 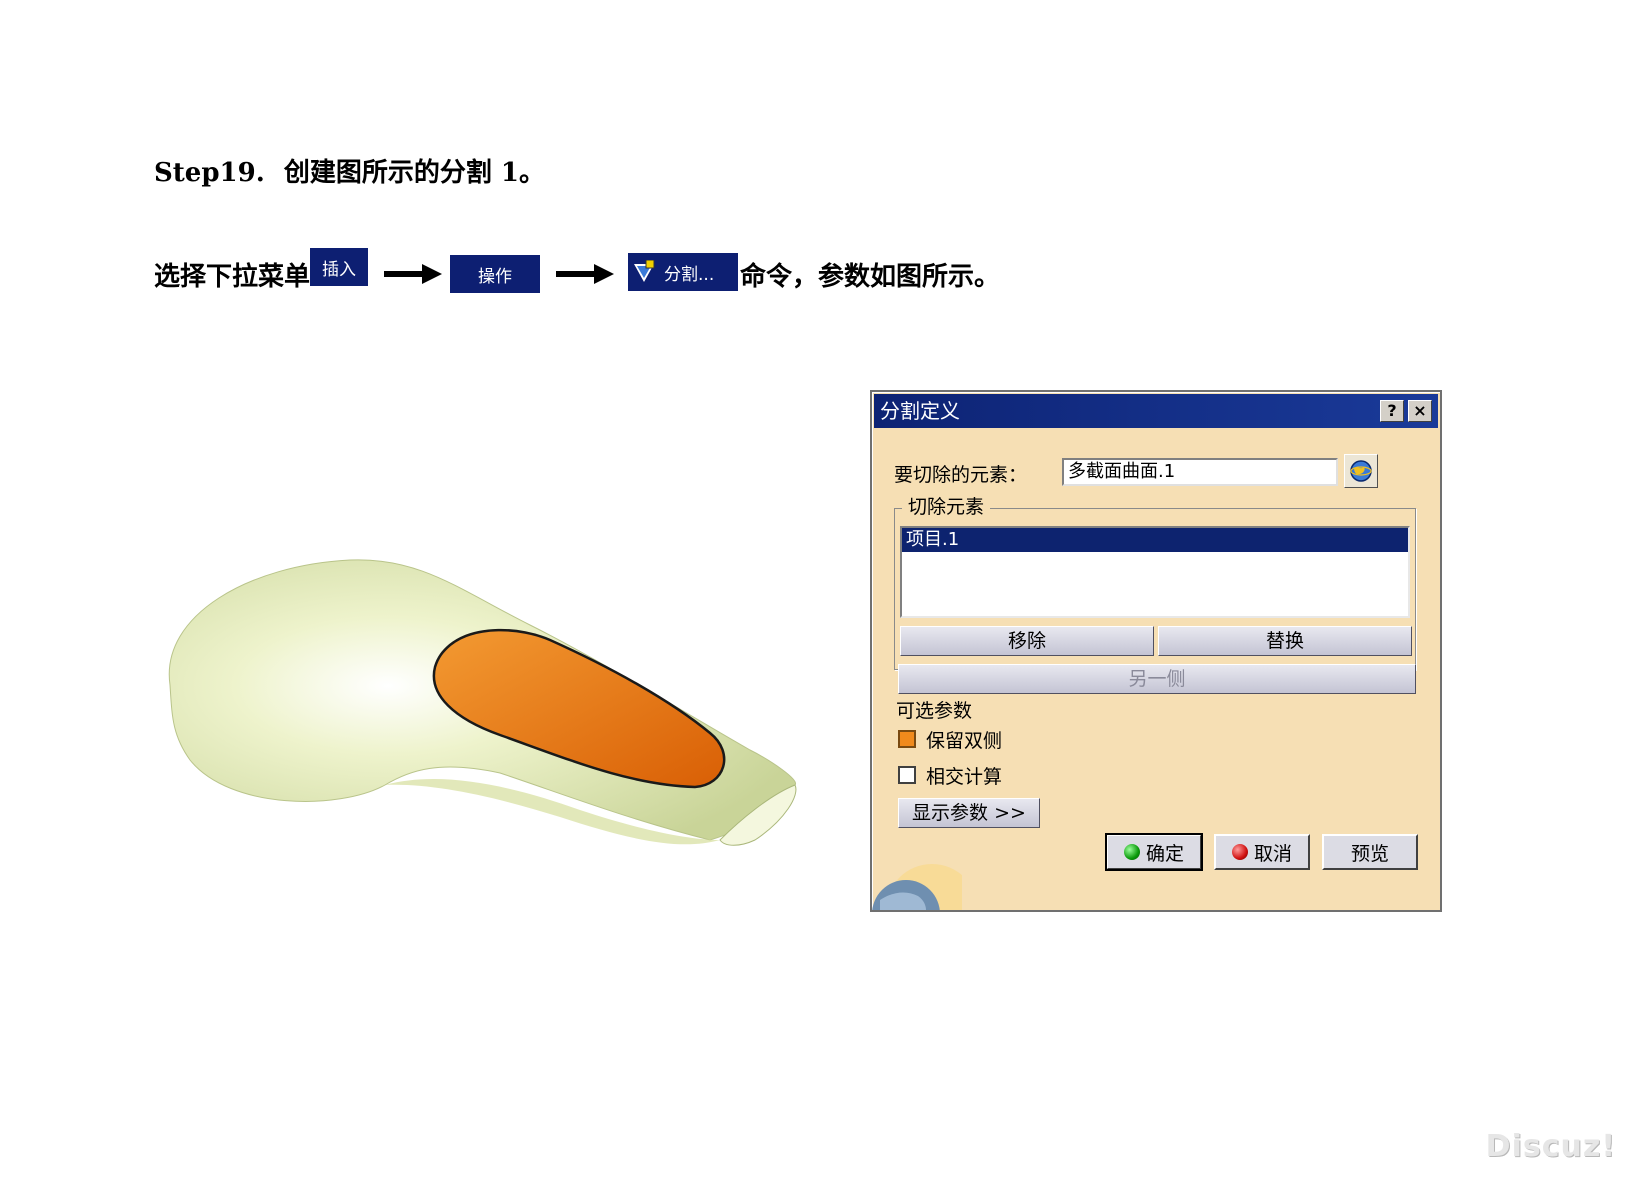 I want to click on catia-globe-icon, so click(x=917, y=887).